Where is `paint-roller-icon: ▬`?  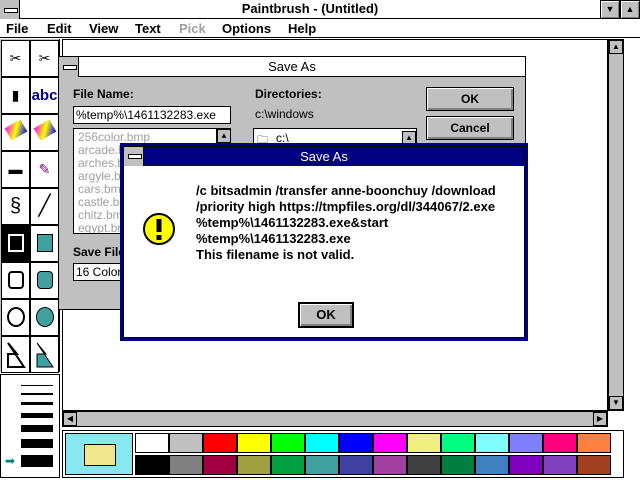 paint-roller-icon: ▬ is located at coordinates (15, 169).